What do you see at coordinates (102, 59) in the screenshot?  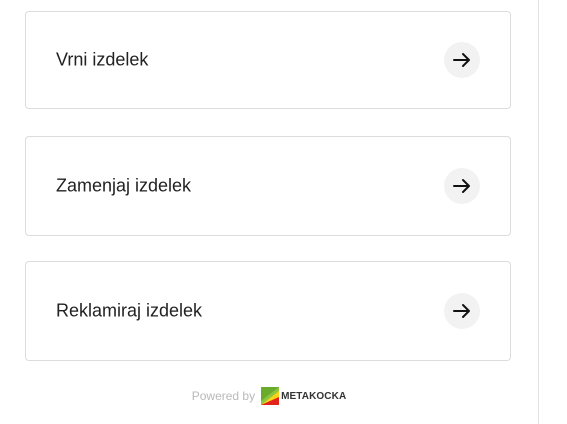 I see `option-label-return: Vrni izdelek` at bounding box center [102, 59].